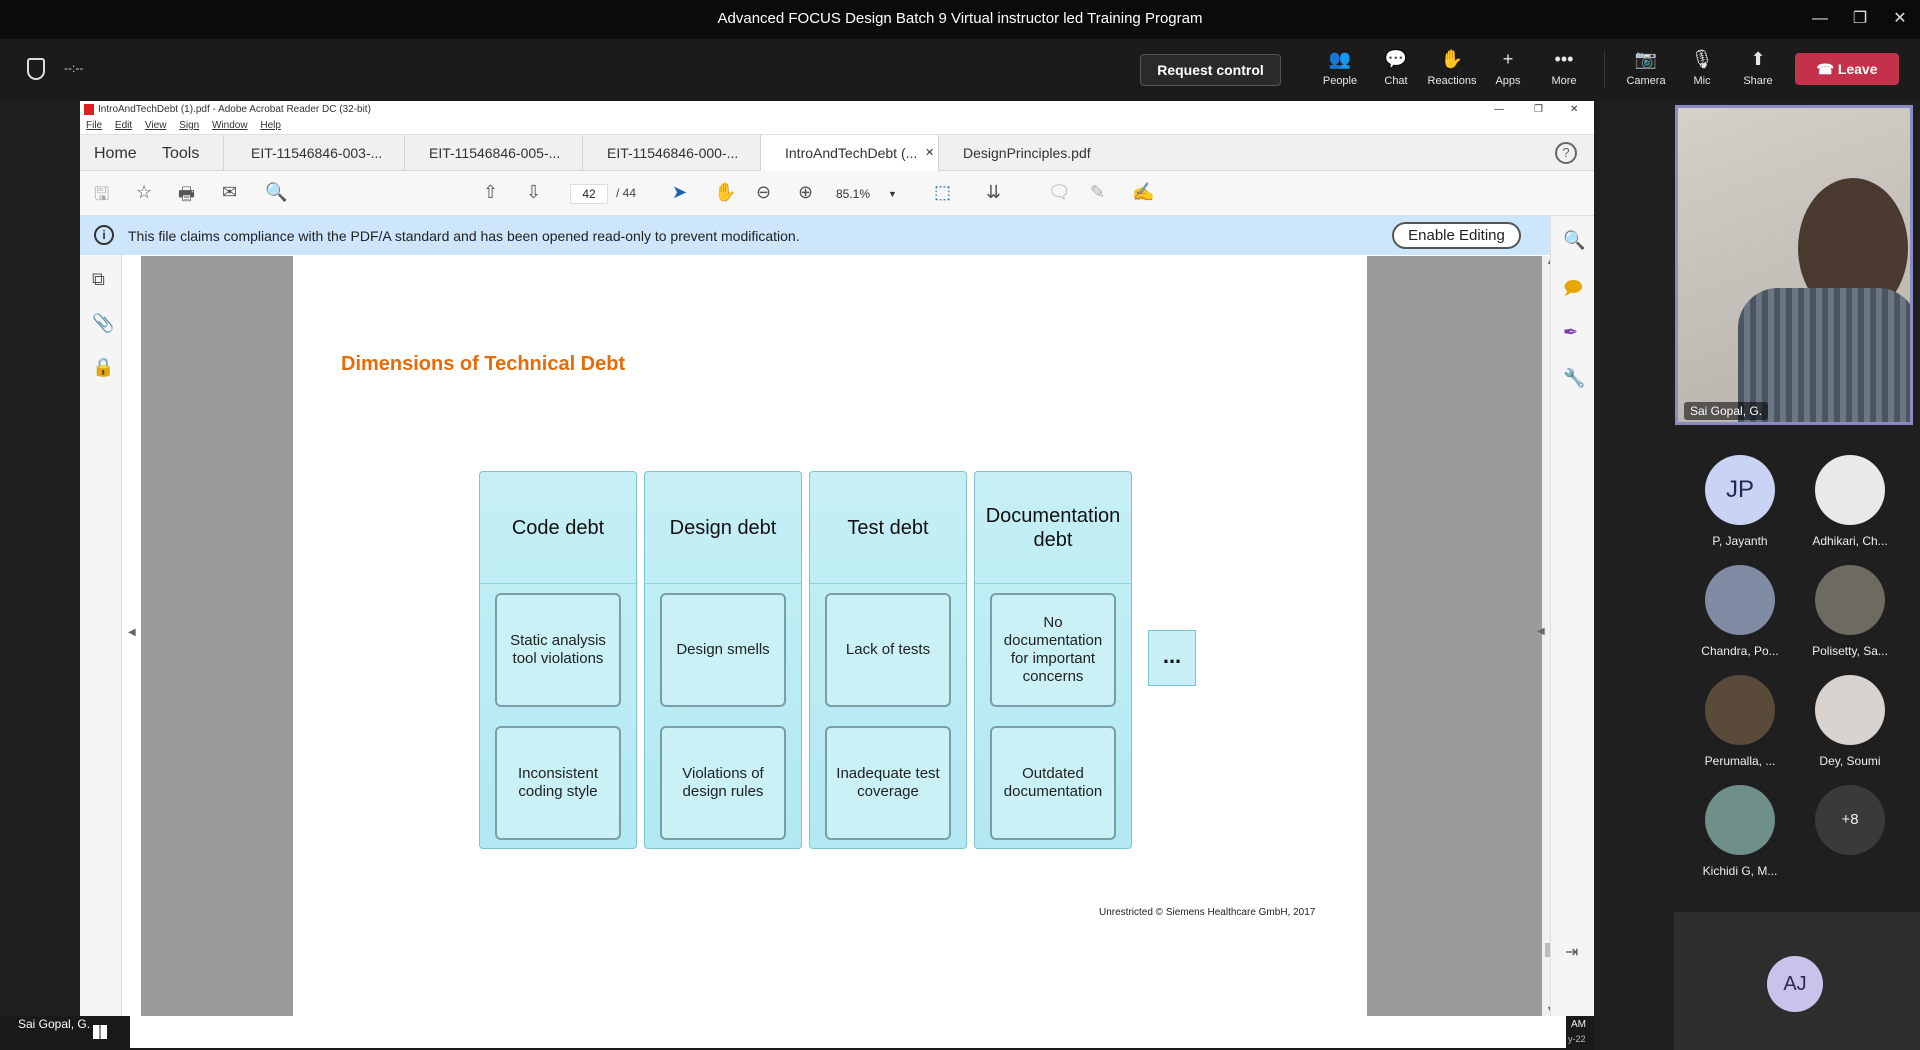 This screenshot has width=1920, height=1050. What do you see at coordinates (1097, 192) in the screenshot?
I see `highlight-icon: ✎` at bounding box center [1097, 192].